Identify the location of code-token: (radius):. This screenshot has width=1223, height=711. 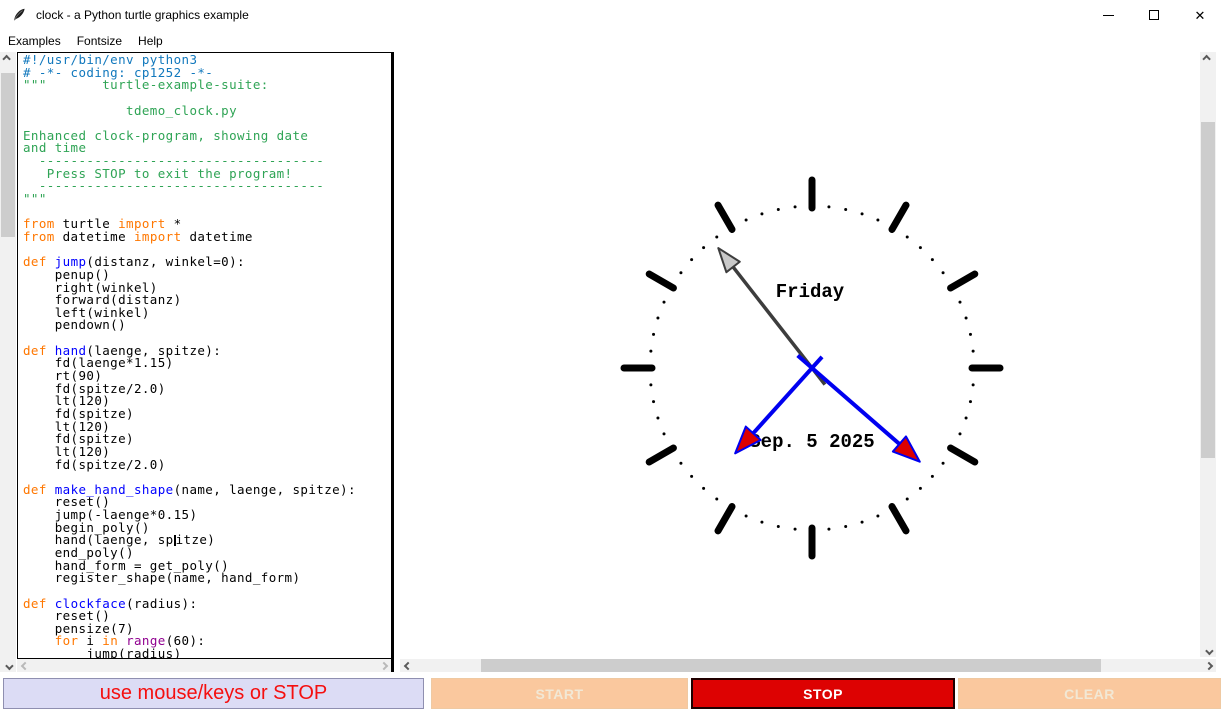
(162, 603).